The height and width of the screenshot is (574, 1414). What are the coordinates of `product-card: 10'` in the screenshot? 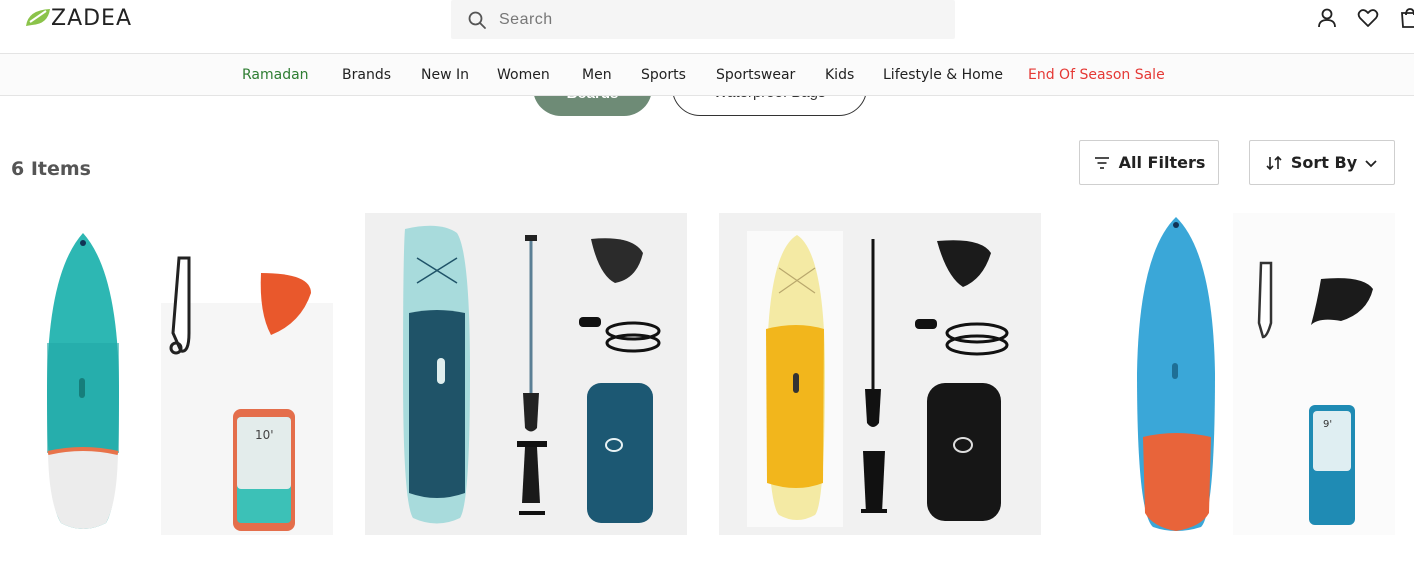 It's located at (172, 374).